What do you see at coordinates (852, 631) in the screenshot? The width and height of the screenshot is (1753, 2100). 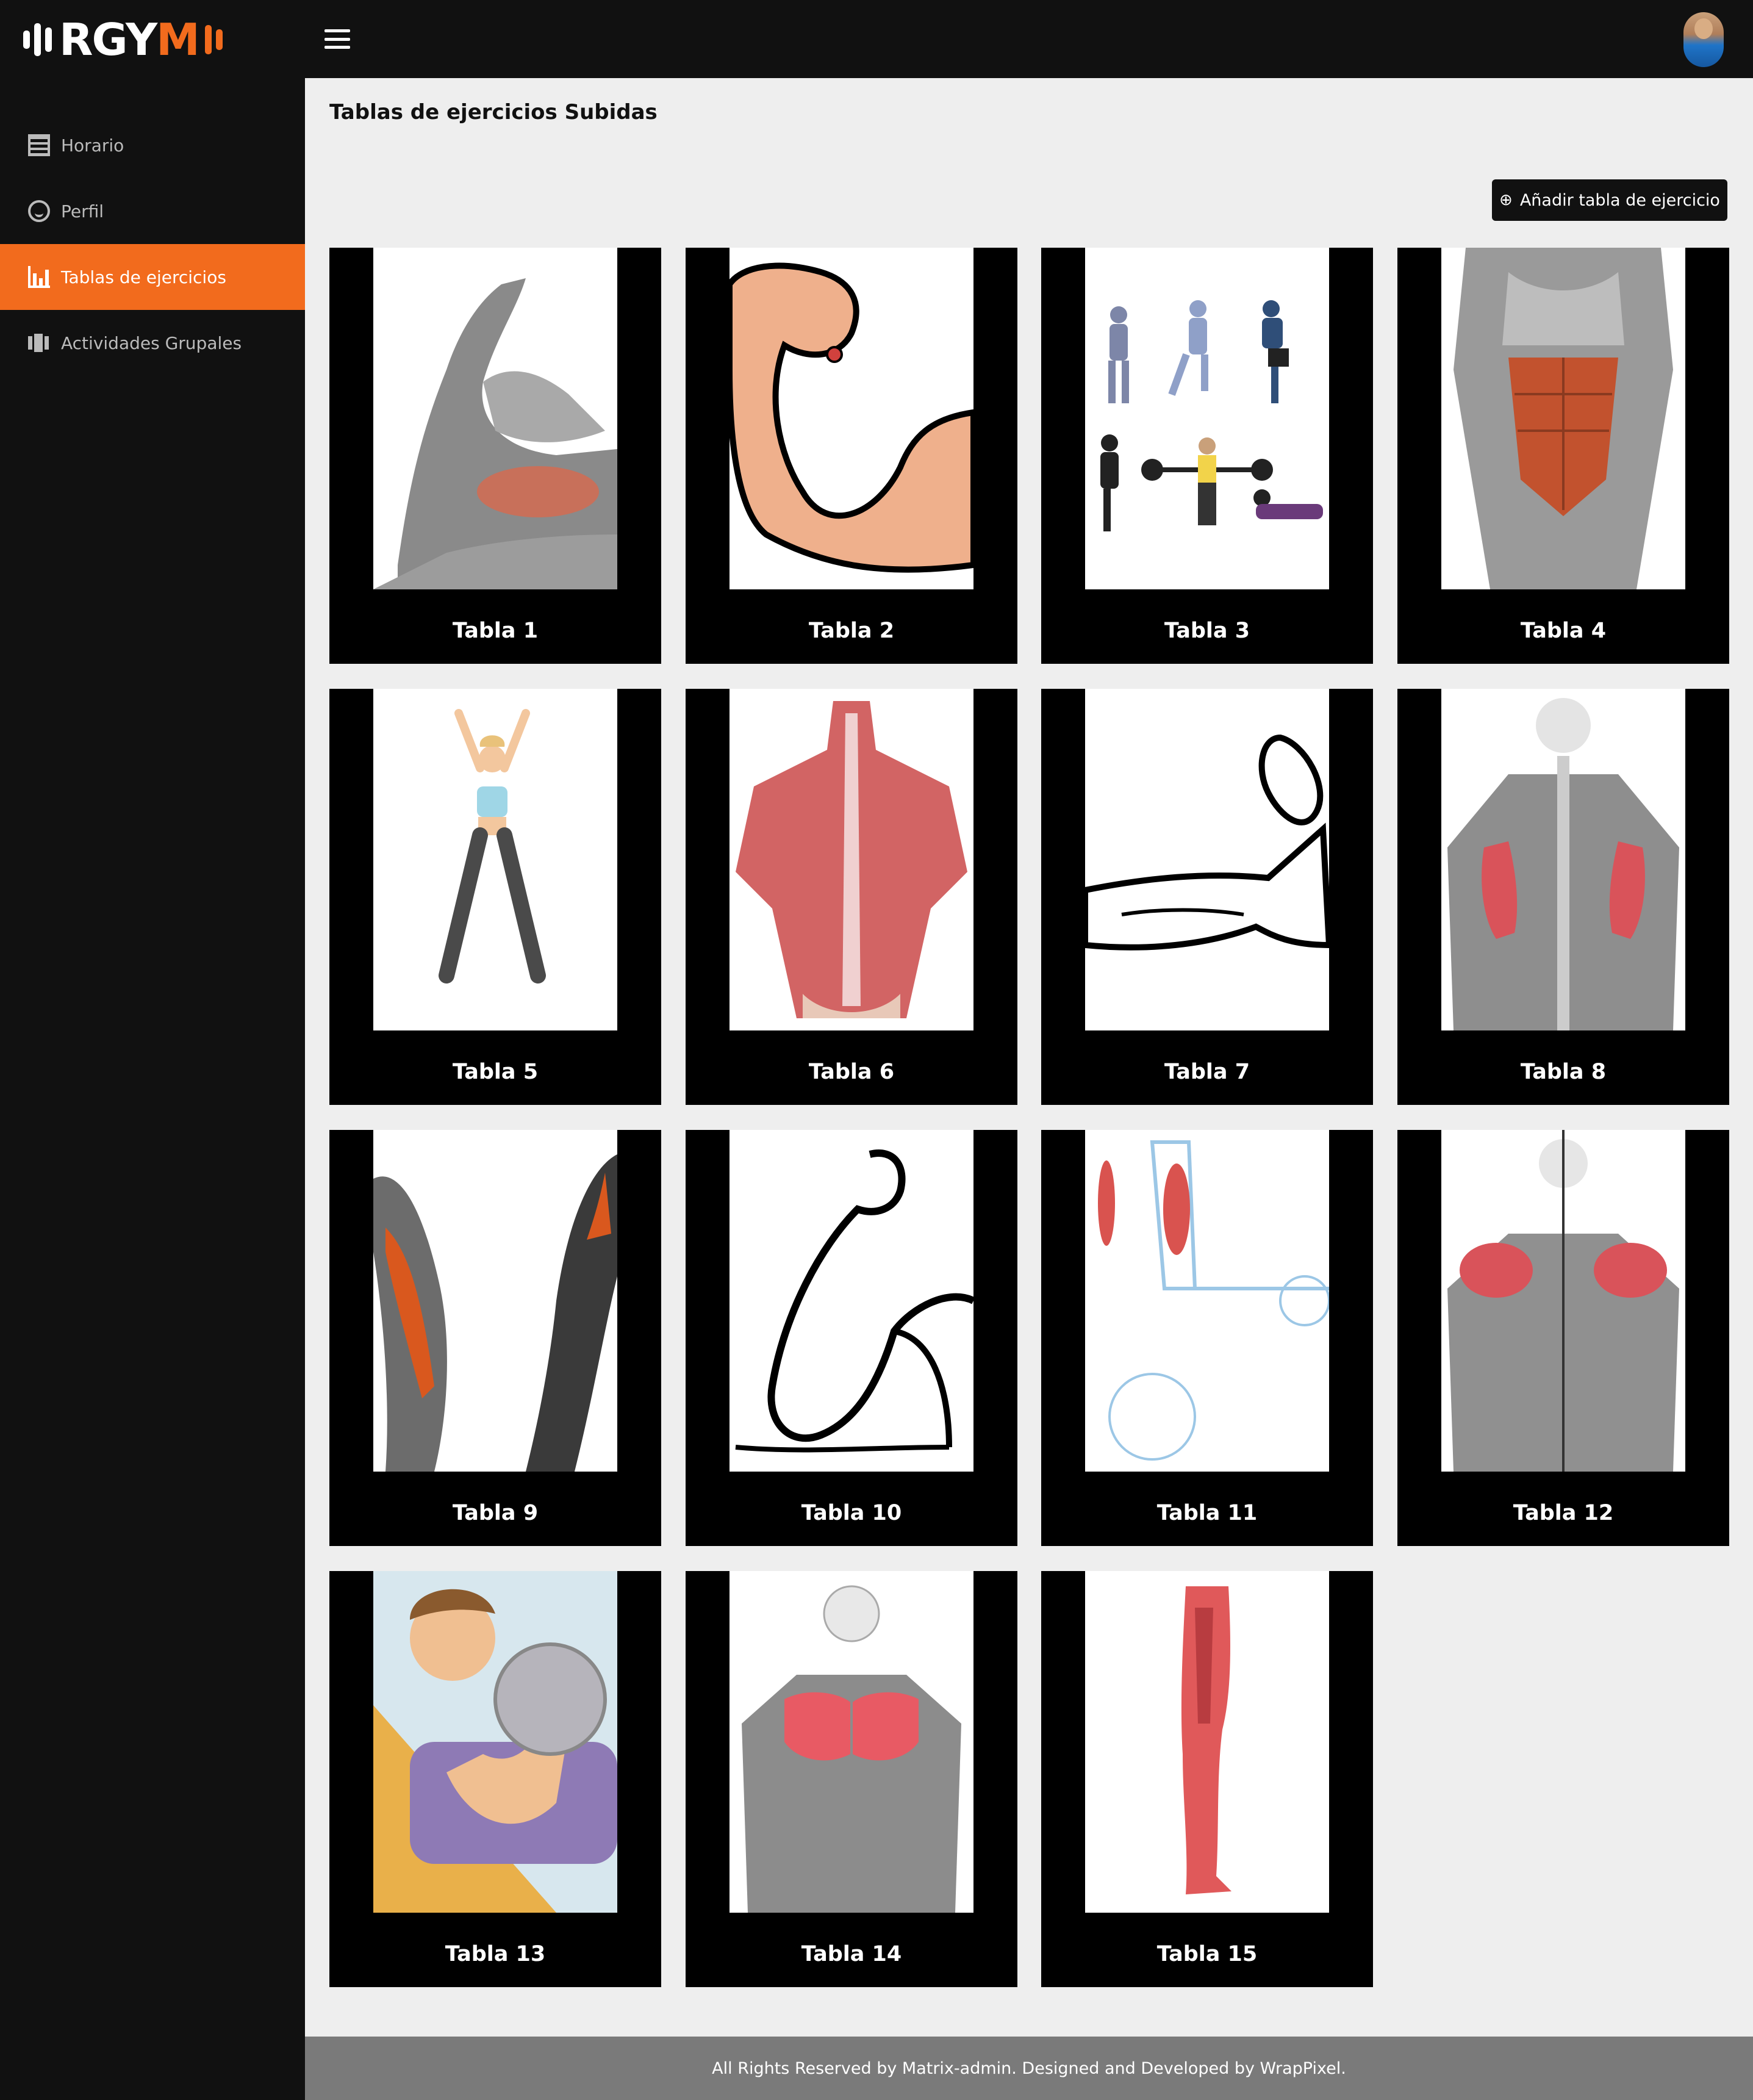 I see `card-title: Tabla 2` at bounding box center [852, 631].